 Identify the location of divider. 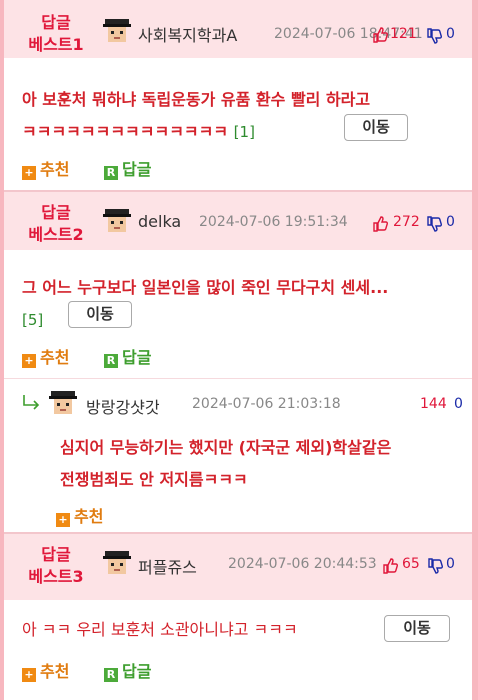
(238, 378).